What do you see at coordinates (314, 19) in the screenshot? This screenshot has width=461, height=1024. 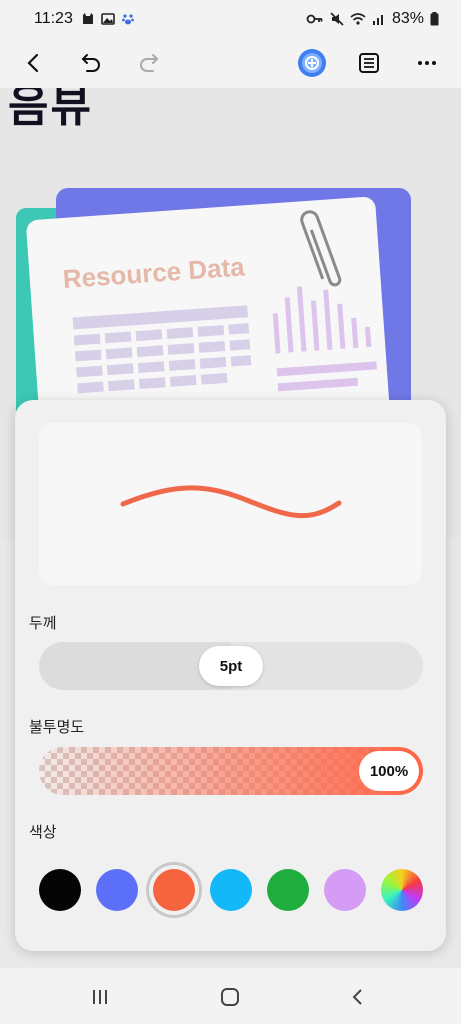 I see `key-icon` at bounding box center [314, 19].